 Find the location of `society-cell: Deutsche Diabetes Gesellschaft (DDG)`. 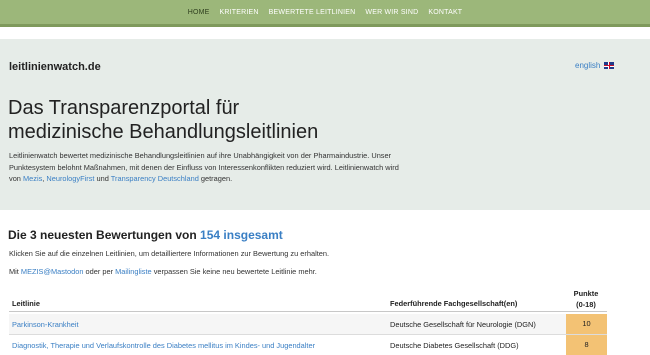

society-cell: Deutsche Diabetes Gesellschaft (DDG) is located at coordinates (454, 345).